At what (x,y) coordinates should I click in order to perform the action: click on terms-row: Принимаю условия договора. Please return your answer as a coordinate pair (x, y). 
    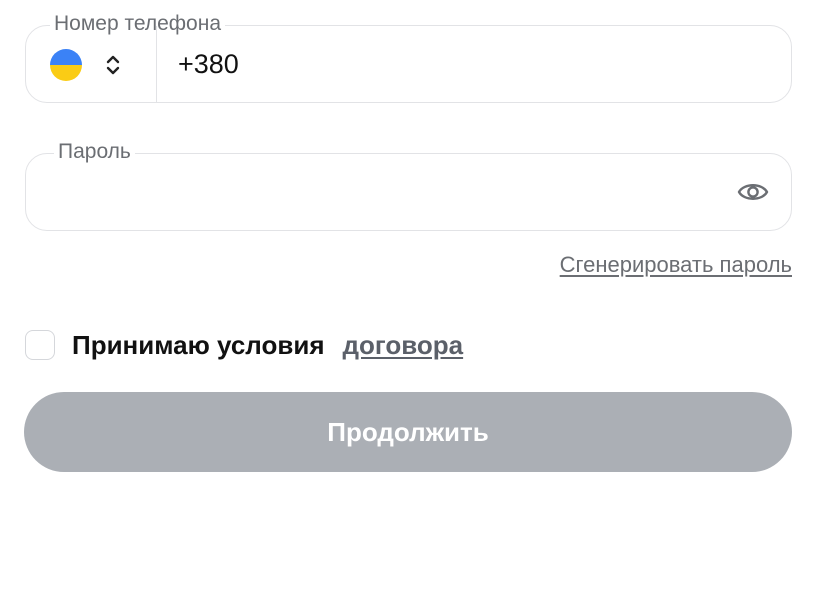
    Looking at the image, I should click on (244, 345).